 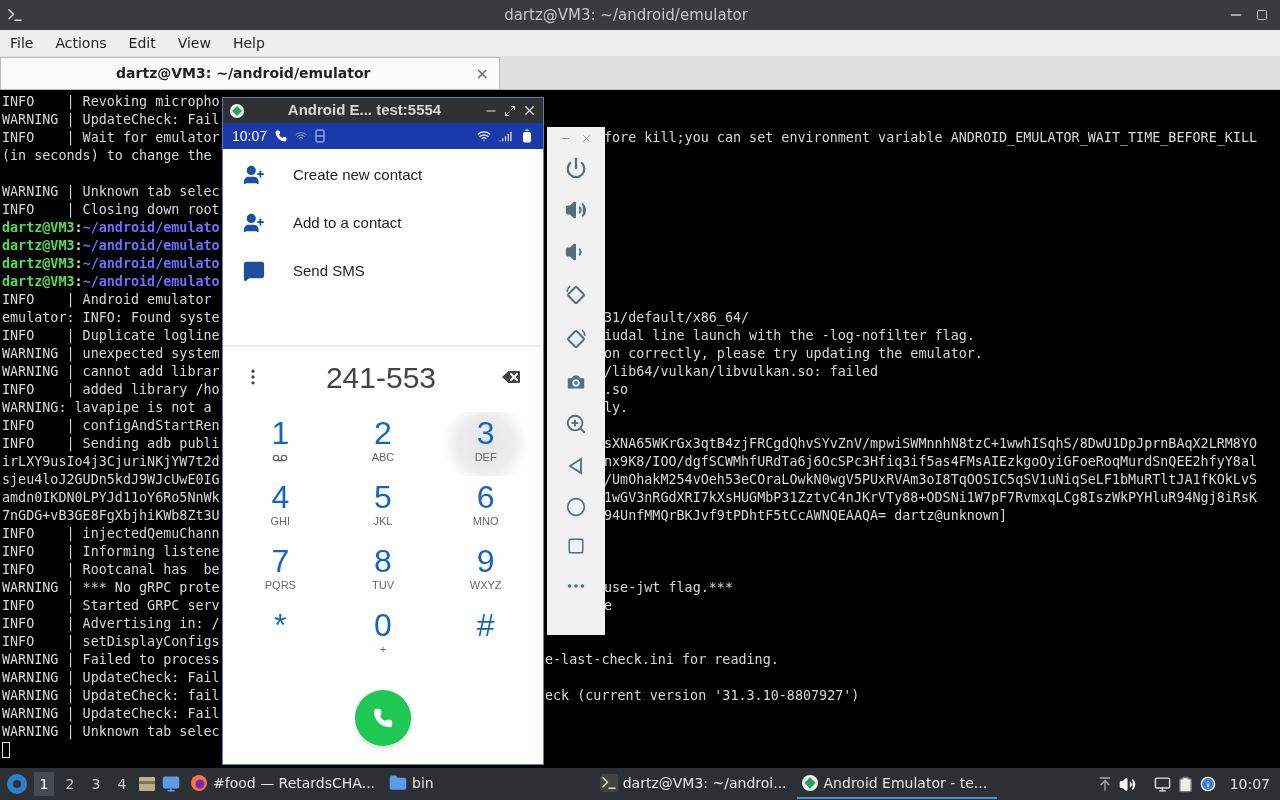 I want to click on log-line: /lib64/vulkan/libvulkan.so: failed, so click(x=741, y=372).